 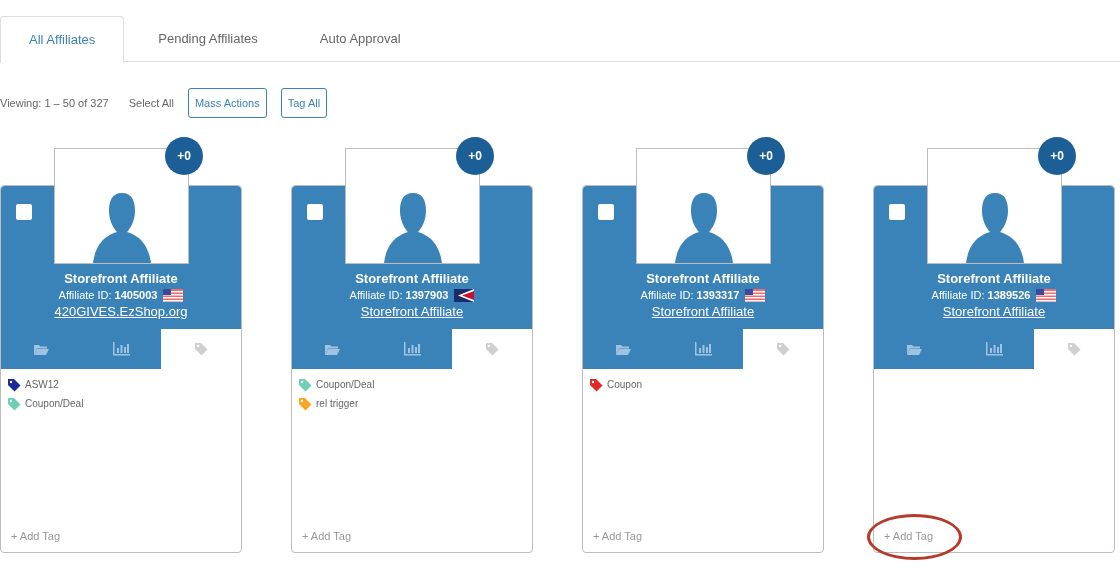 I want to click on affiliate-id: Affiliate ID: 1405003, so click(x=108, y=295).